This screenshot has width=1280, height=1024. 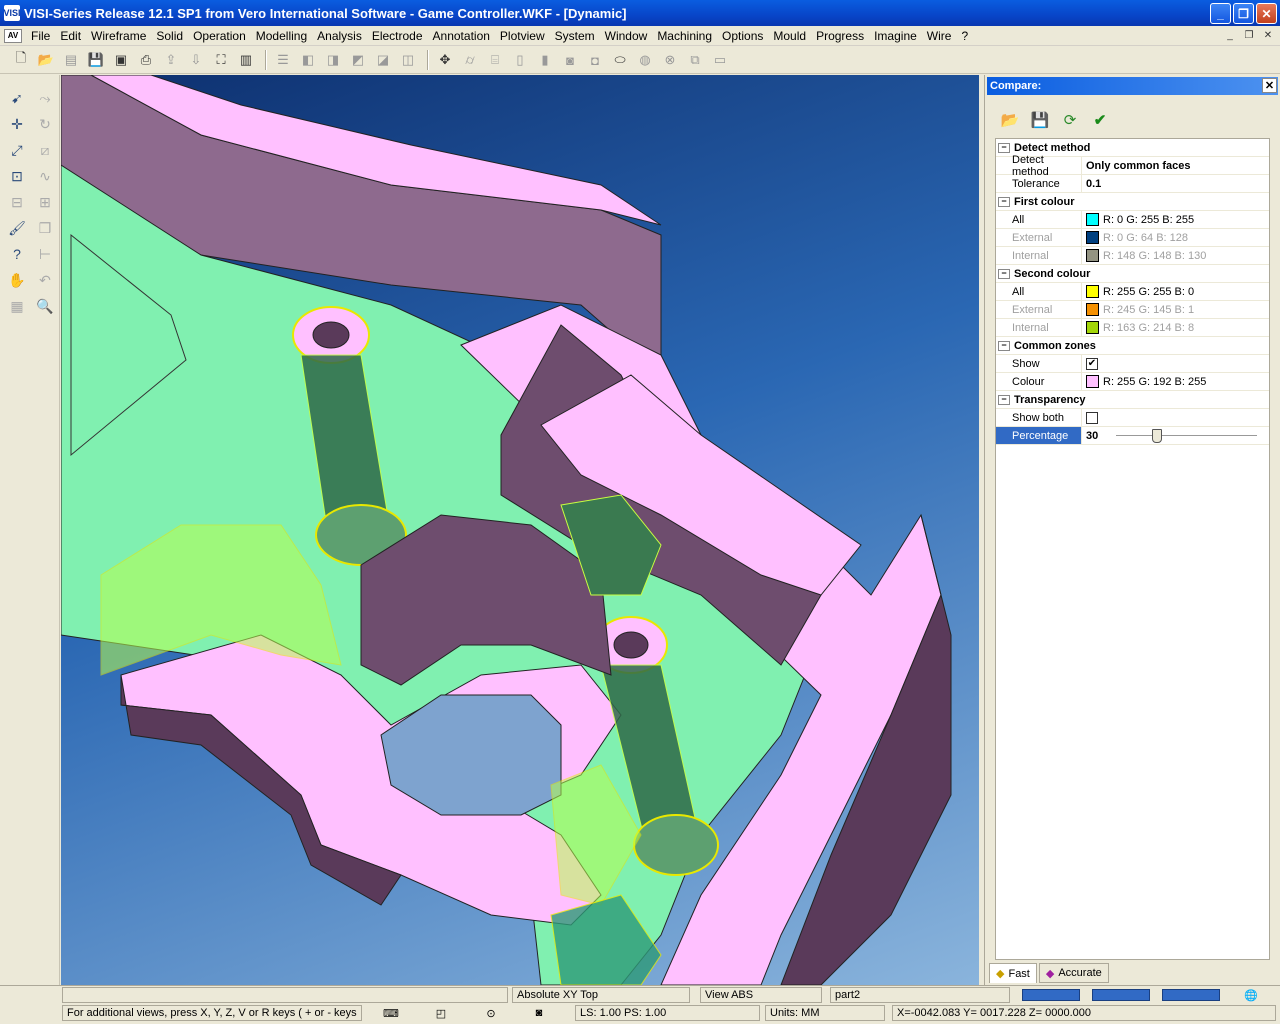 I want to click on mouse-icon: ⊙, so click(x=491, y=1013).